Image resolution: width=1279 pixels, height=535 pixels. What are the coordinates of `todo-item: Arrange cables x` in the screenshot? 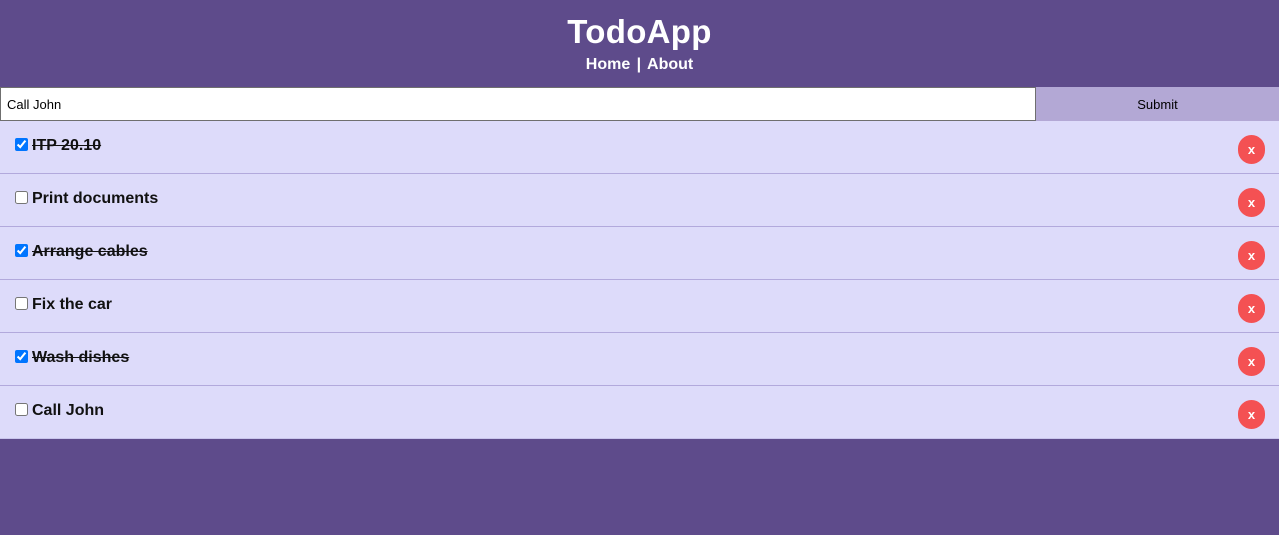 It's located at (639, 253).